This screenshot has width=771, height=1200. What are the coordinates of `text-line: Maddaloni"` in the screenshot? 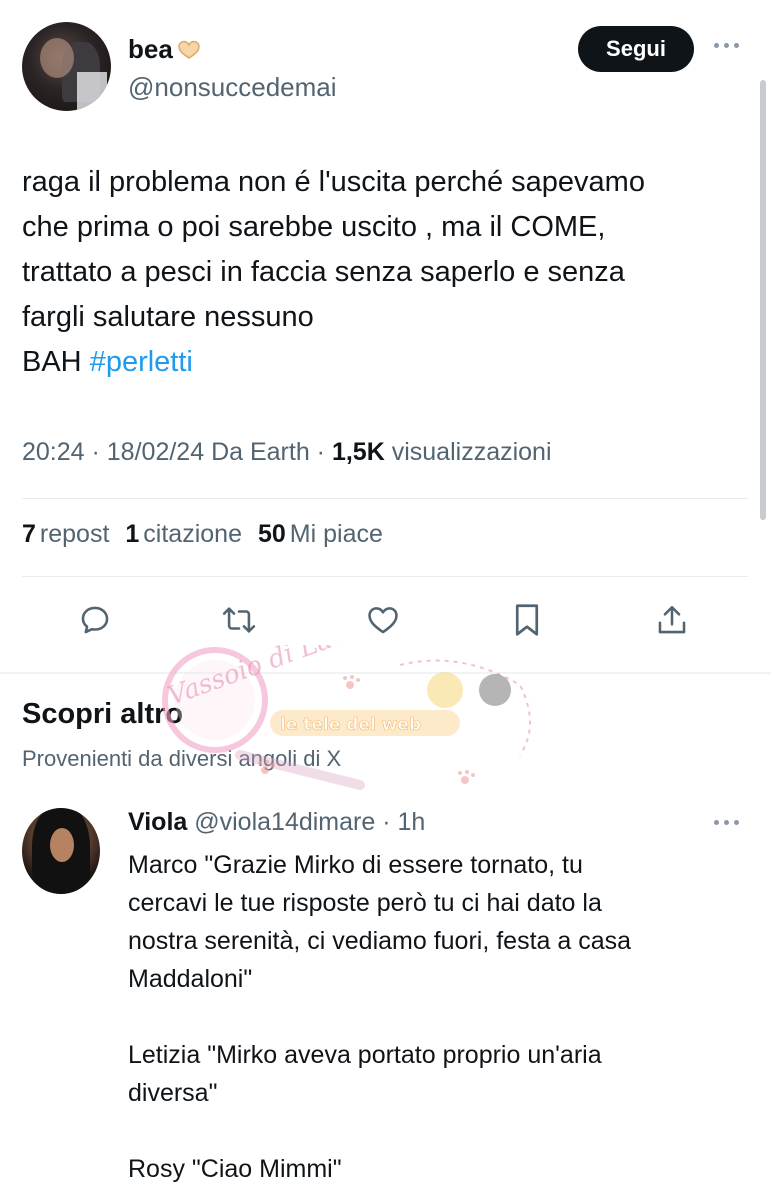 It's located at (190, 979).